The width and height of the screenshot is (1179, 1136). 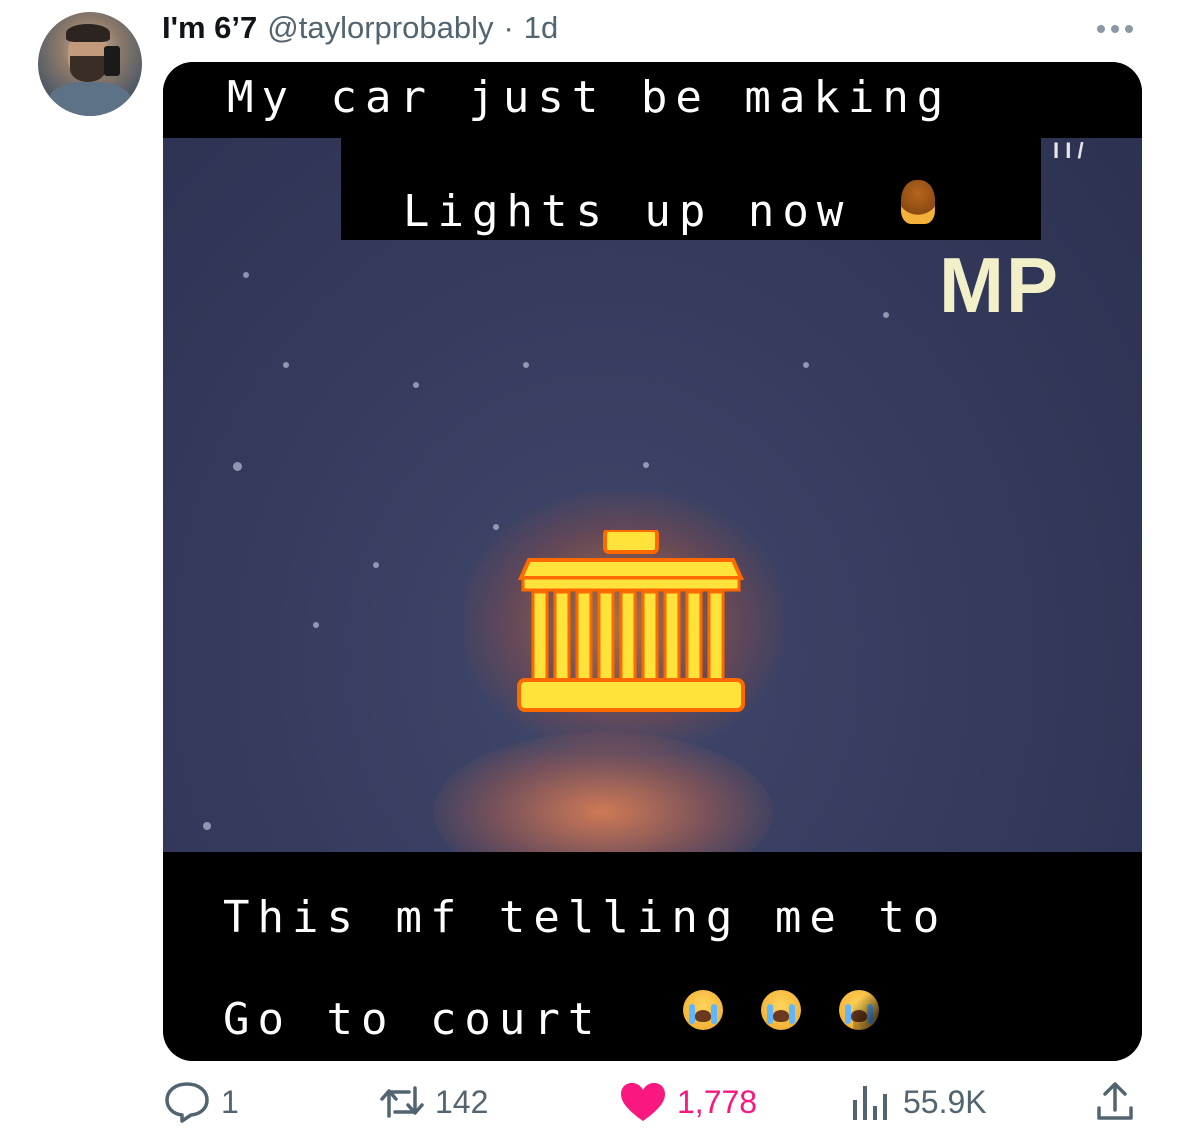 I want to click on retweet-count: 142, so click(x=462, y=1101).